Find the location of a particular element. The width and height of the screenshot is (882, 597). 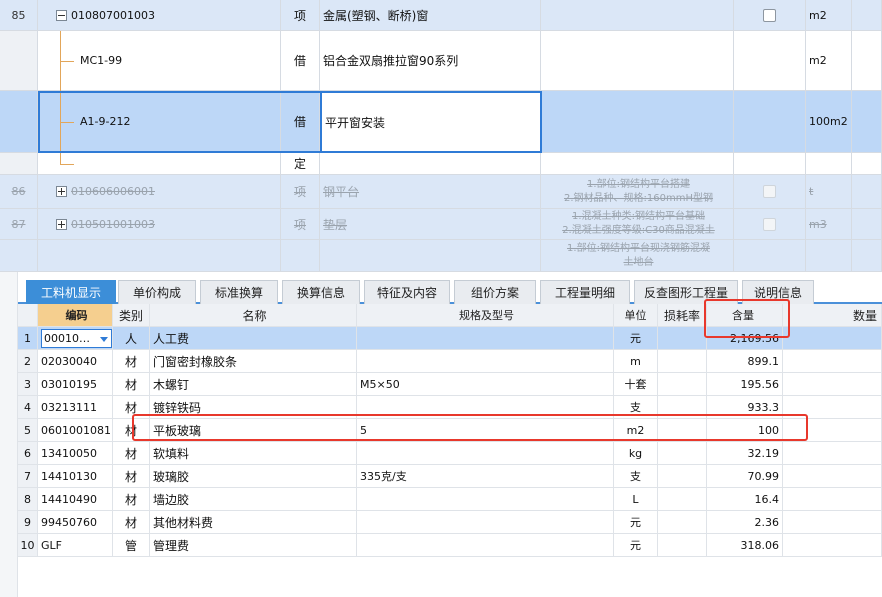

resource-category: 管 is located at coordinates (131, 545).